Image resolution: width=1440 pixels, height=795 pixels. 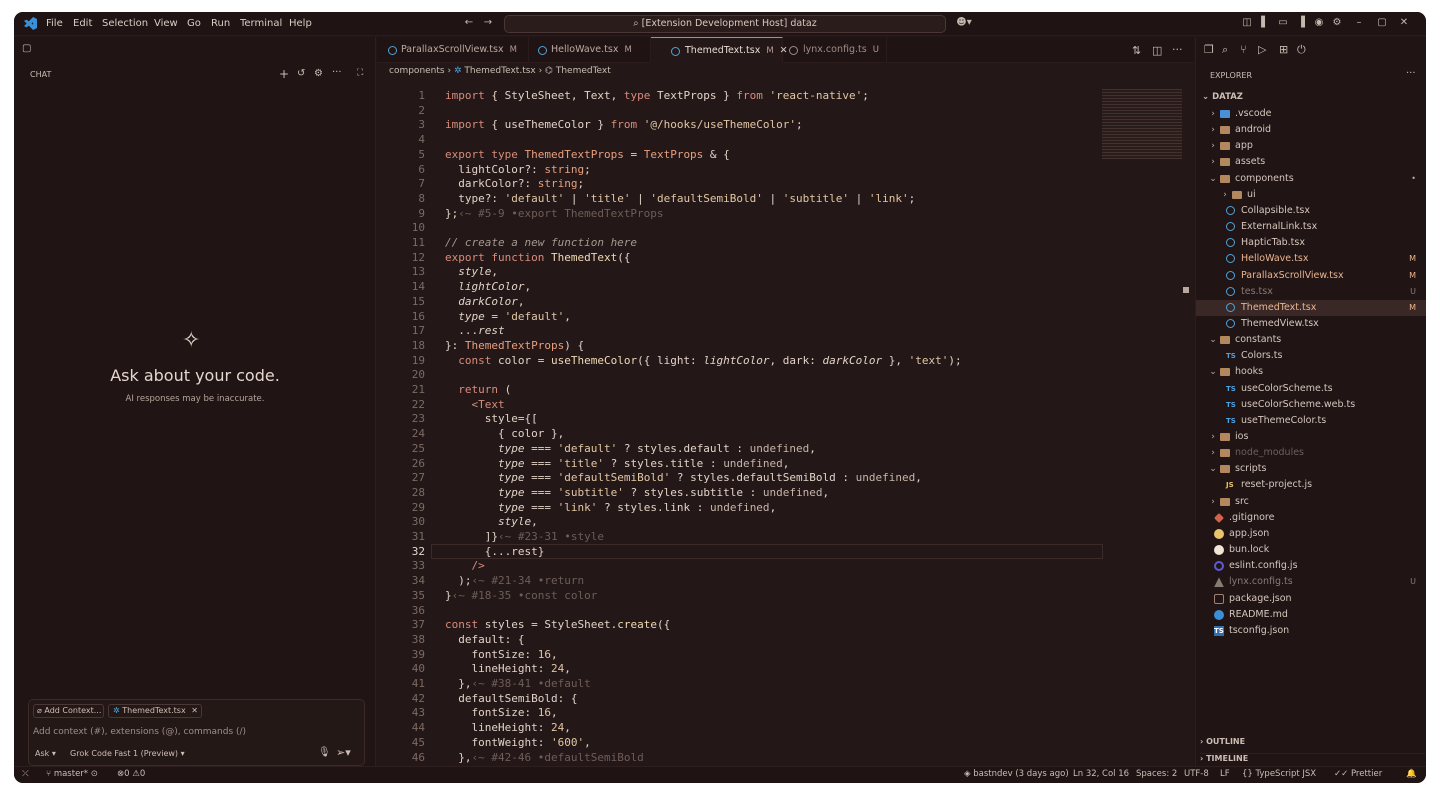 I want to click on tree-item: TS useThemeColor.ts, so click(x=1311, y=421).